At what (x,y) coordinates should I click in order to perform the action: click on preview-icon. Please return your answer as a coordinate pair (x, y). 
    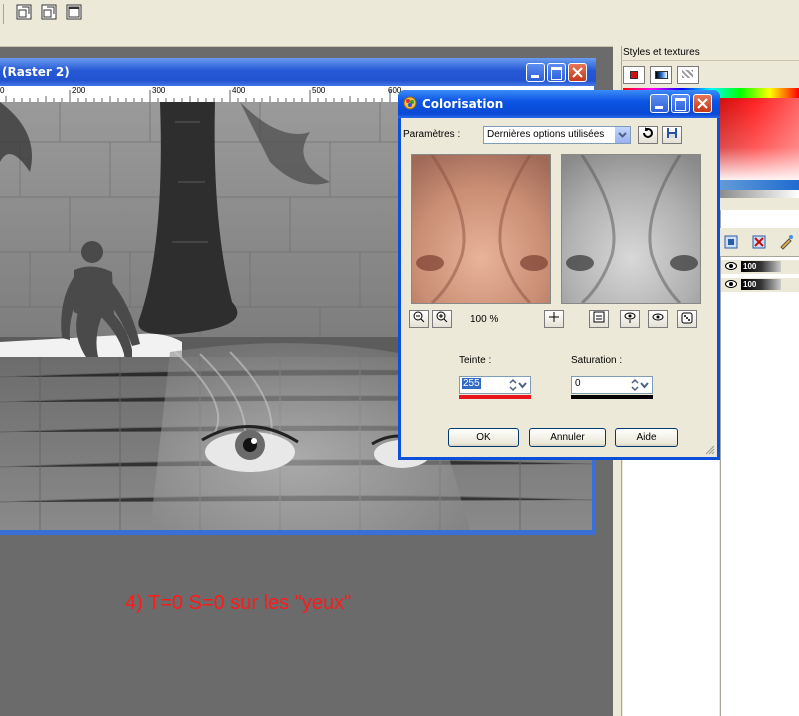
    Looking at the image, I should click on (599, 317).